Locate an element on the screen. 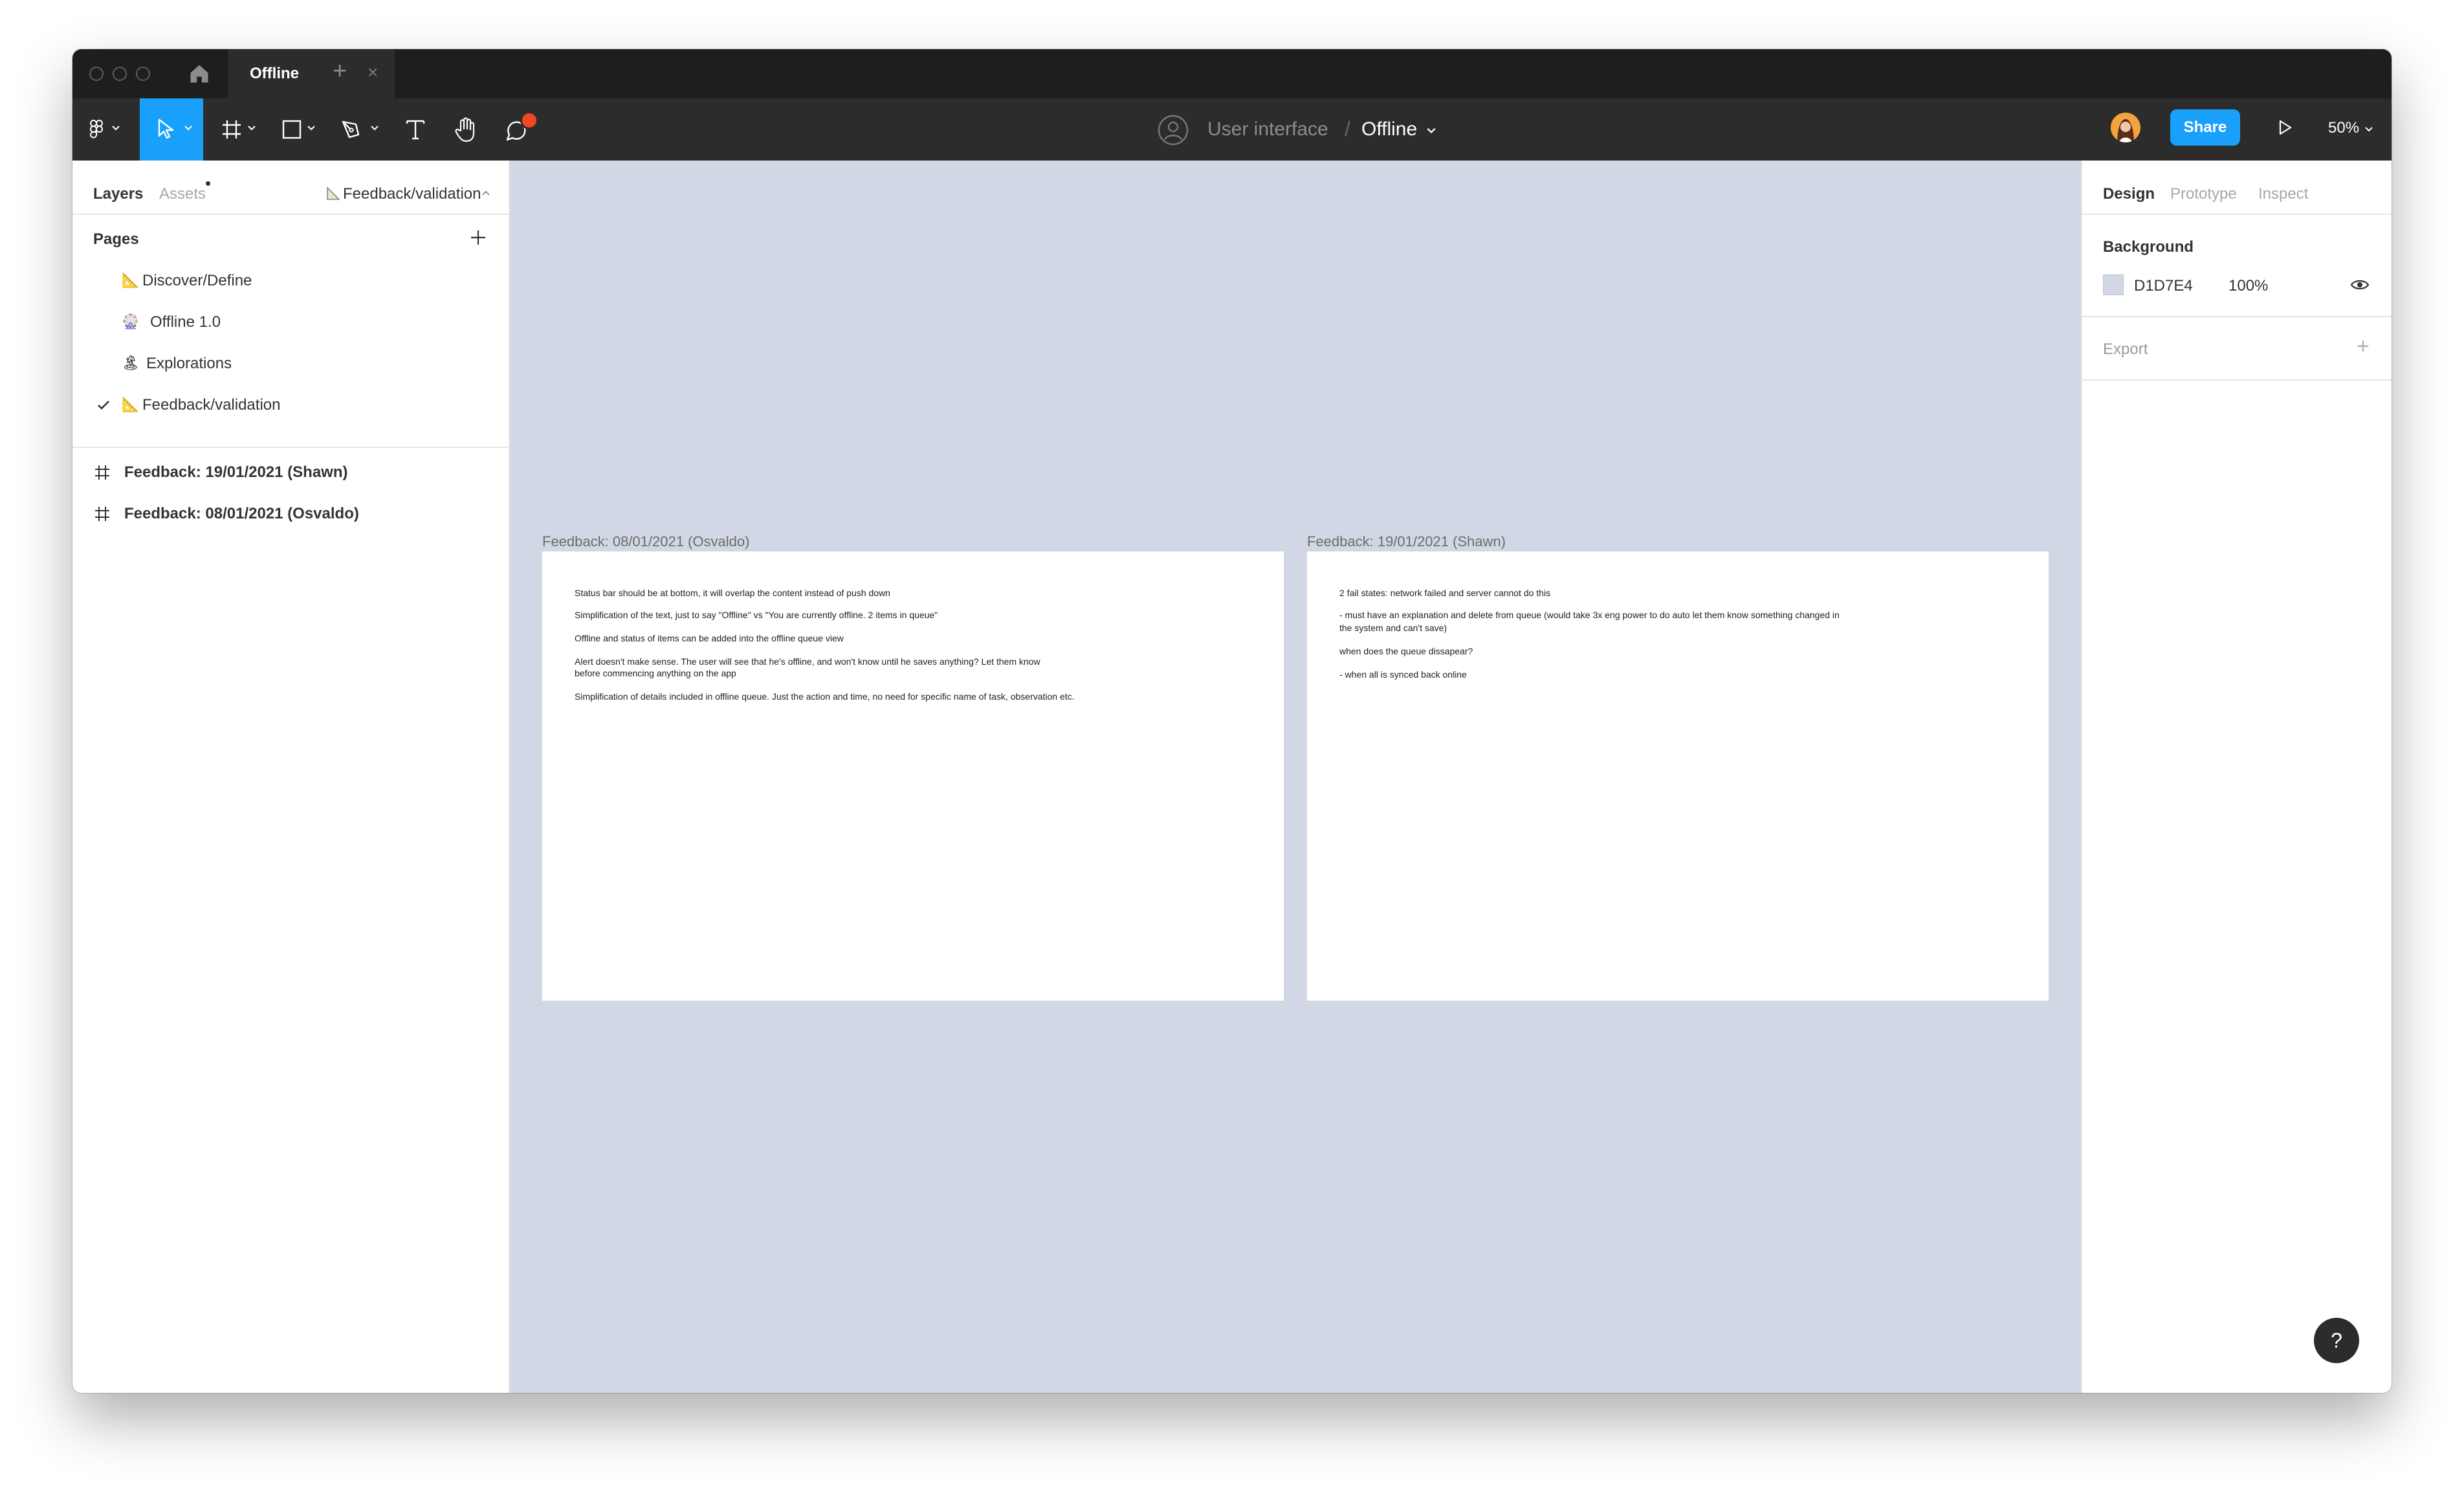 The width and height of the screenshot is (2464, 1490). tab-title: Offline is located at coordinates (274, 73).